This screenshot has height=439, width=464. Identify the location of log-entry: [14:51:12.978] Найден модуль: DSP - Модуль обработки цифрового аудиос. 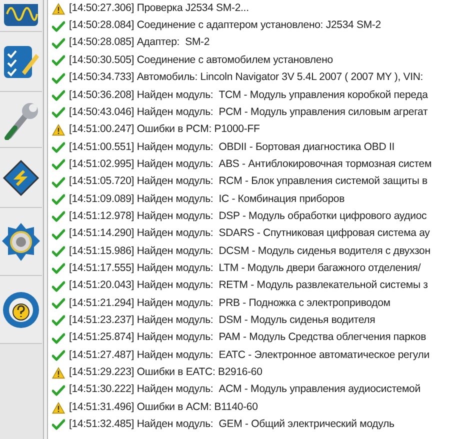
(248, 216).